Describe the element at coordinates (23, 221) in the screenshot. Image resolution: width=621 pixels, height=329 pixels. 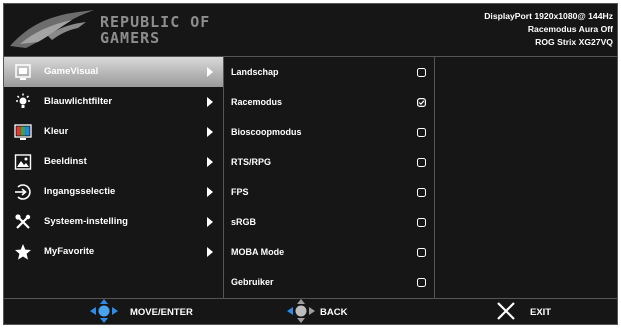
I see `tools-icon` at that location.